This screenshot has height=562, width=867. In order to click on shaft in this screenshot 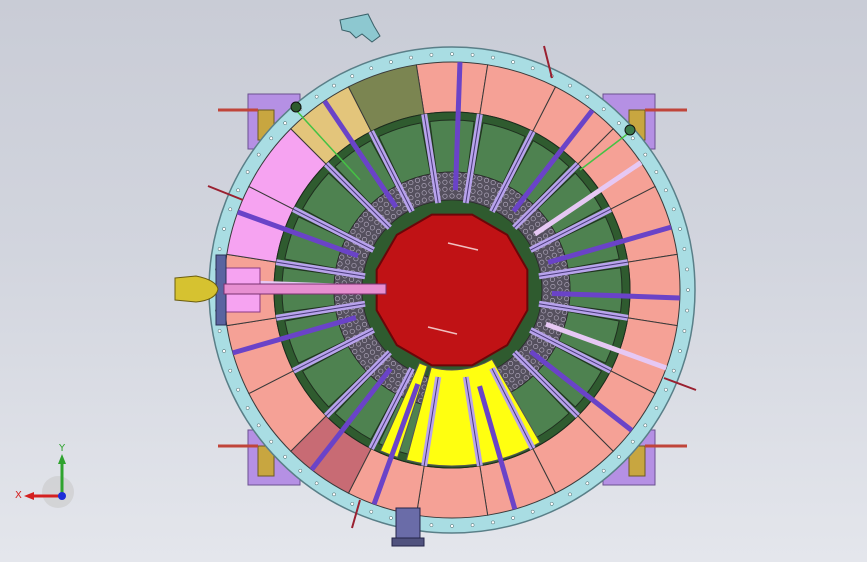, I will do `click(305, 289)`.